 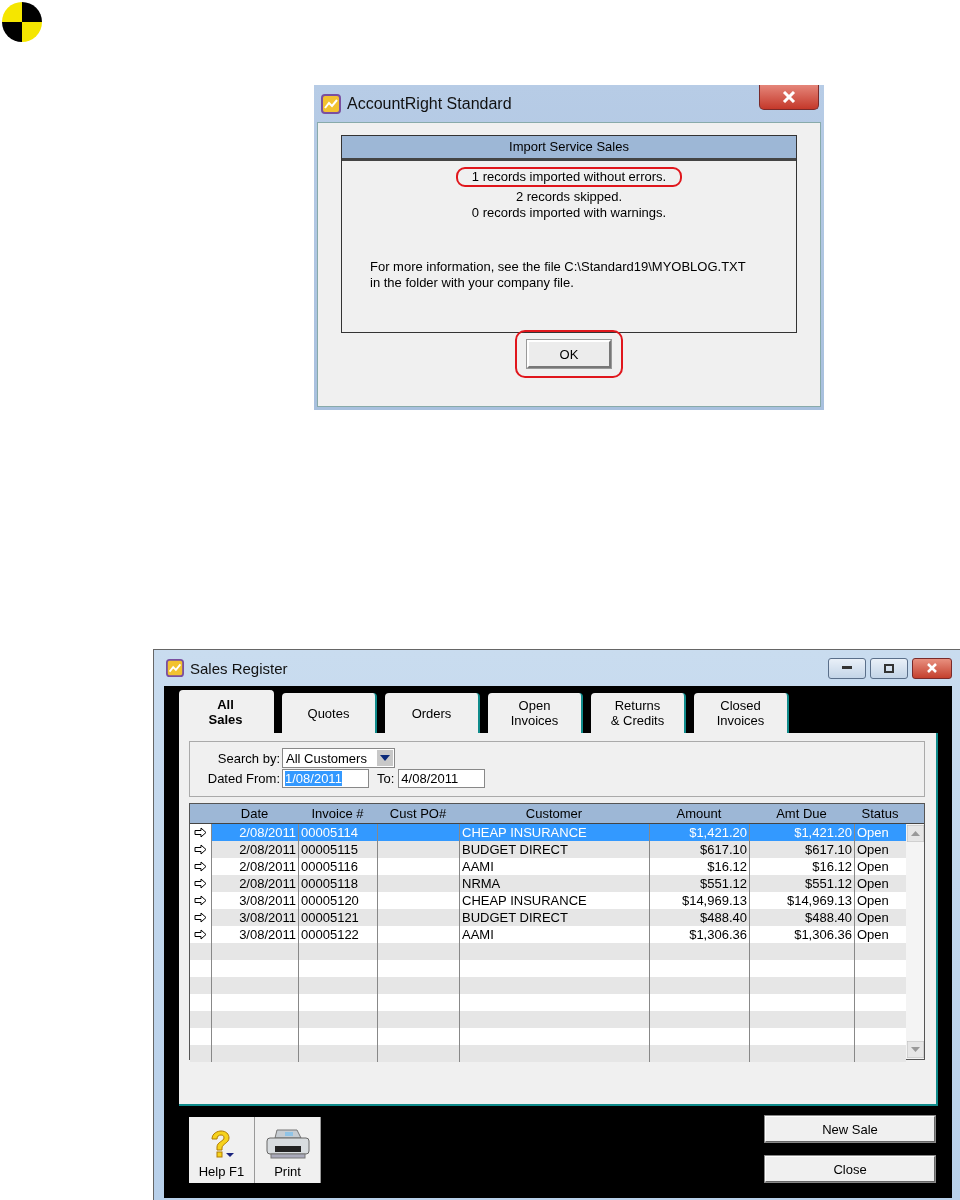 What do you see at coordinates (22, 22) in the screenshot?
I see `target-marker-icon` at bounding box center [22, 22].